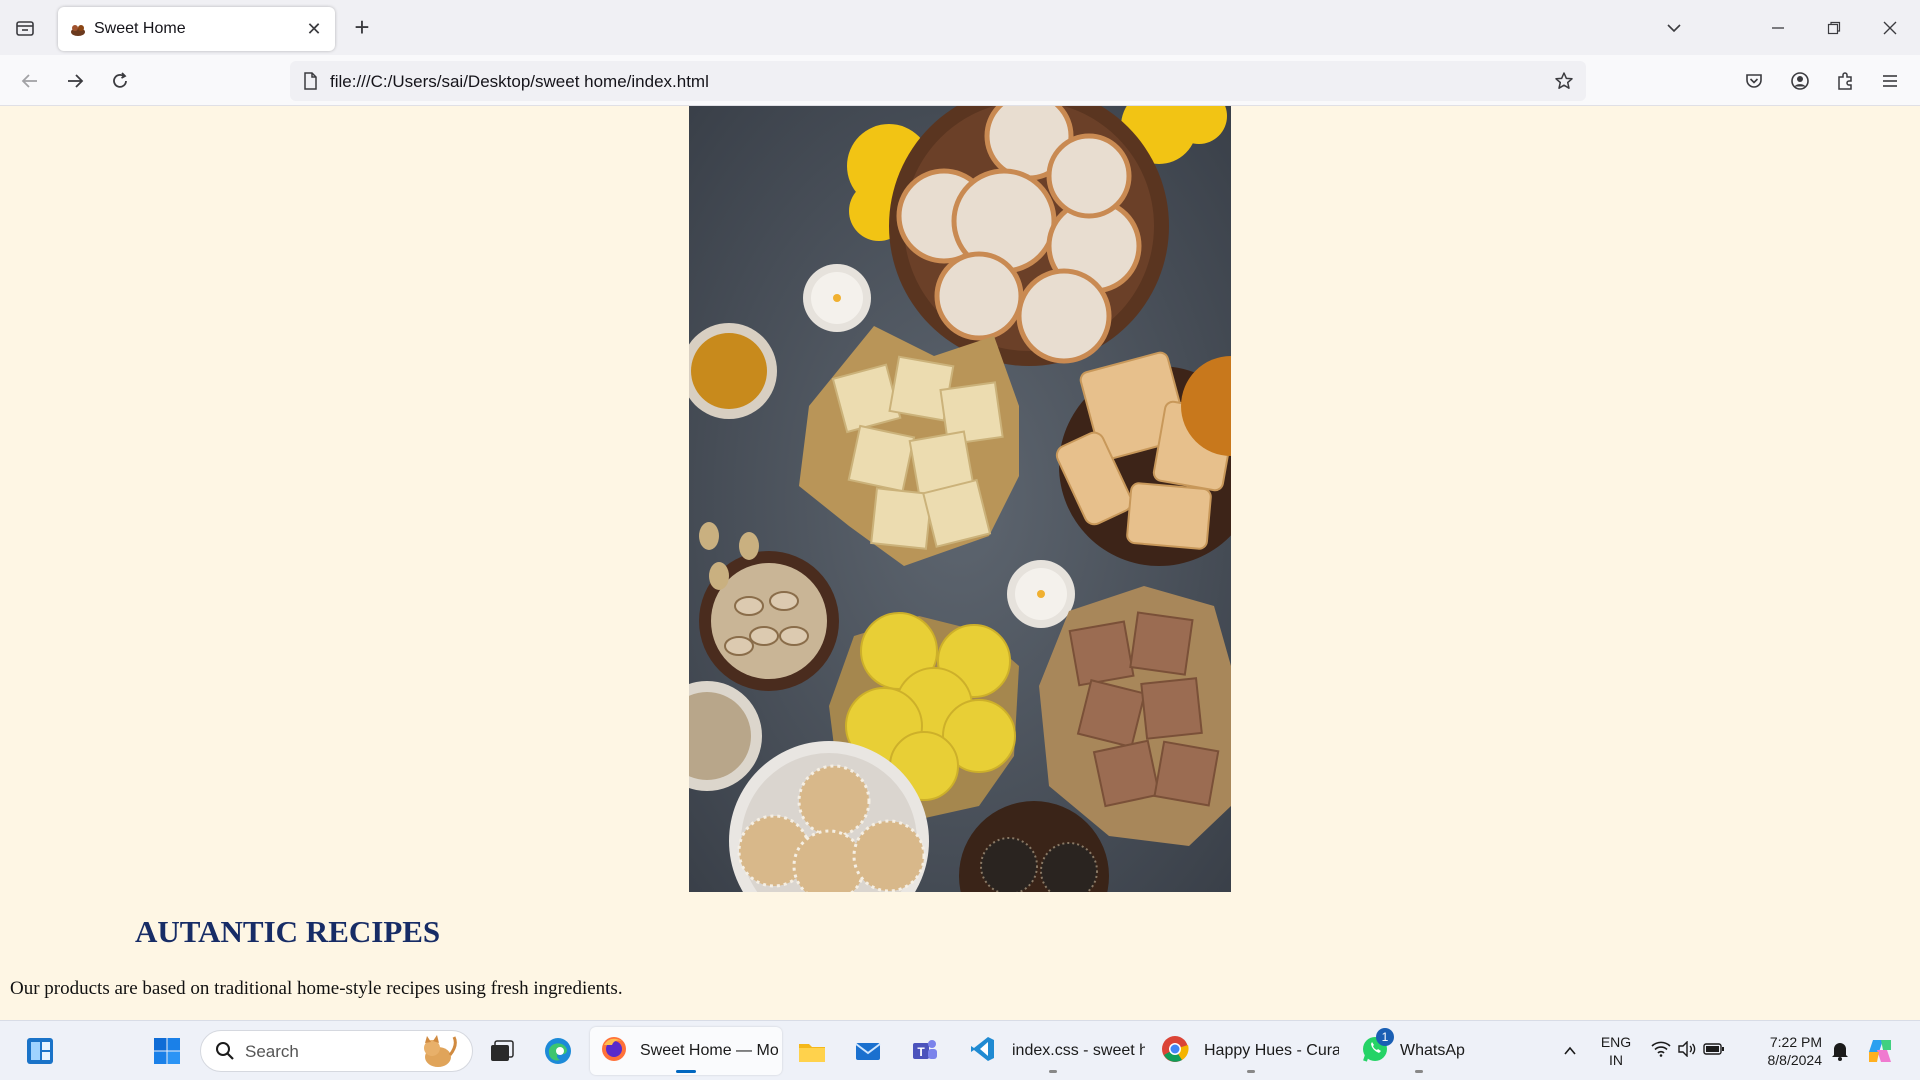  I want to click on taskbar-search: Search, so click(336, 1051).